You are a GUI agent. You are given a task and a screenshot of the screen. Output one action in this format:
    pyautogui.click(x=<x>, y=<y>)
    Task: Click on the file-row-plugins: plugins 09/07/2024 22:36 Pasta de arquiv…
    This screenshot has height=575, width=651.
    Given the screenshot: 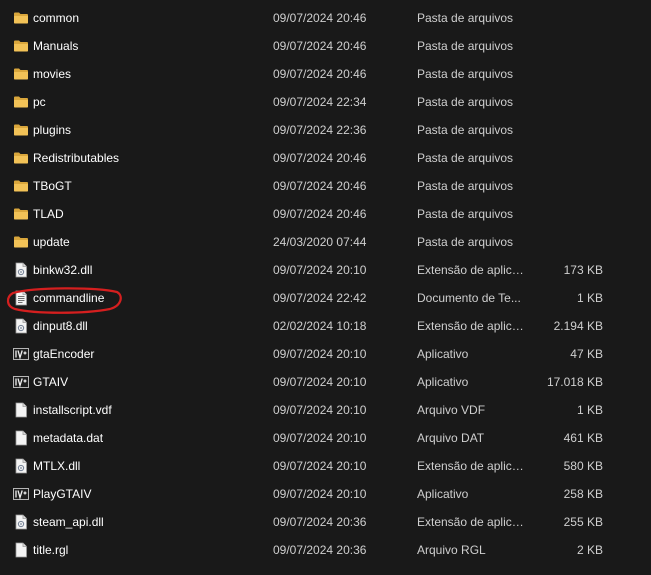 What is the action you would take?
    pyautogui.click(x=325, y=130)
    